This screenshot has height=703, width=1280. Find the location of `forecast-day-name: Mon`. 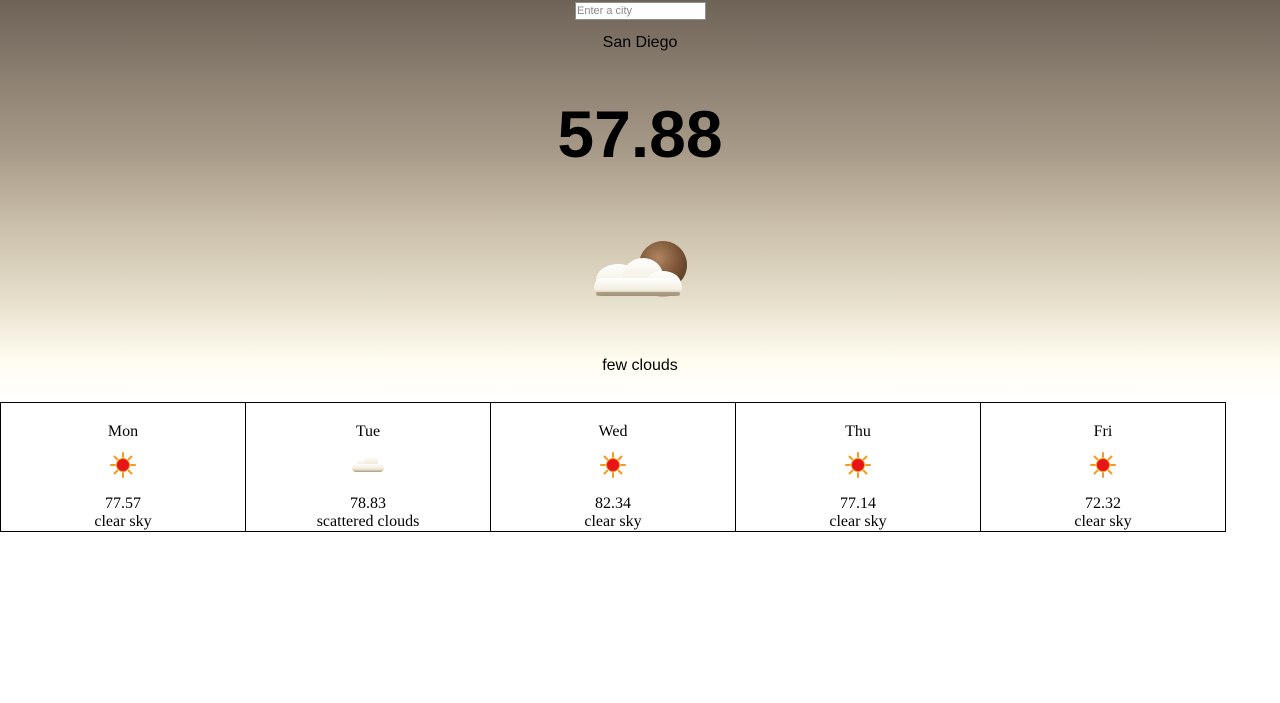

forecast-day-name: Mon is located at coordinates (123, 431).